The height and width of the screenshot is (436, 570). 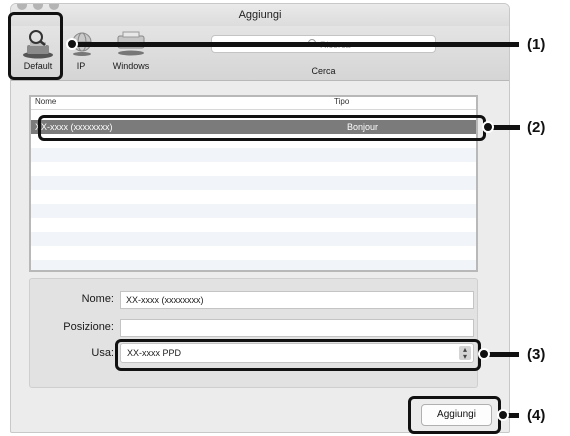 What do you see at coordinates (536, 127) in the screenshot?
I see `callout-number-2: (2)` at bounding box center [536, 127].